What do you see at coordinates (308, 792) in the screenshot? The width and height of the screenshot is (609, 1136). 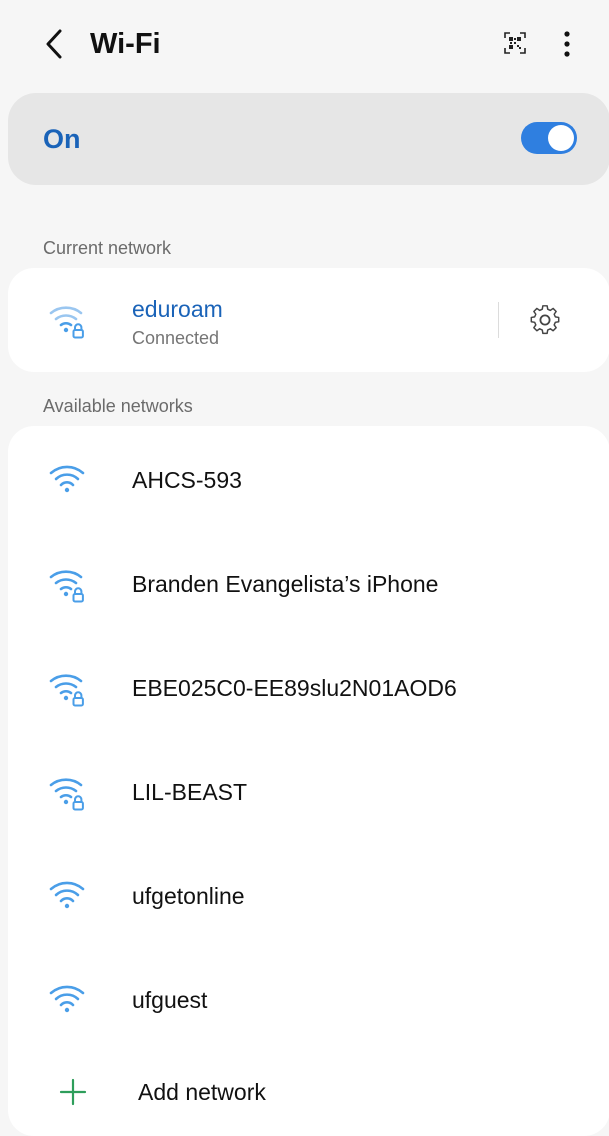 I see `network-row-lil-beast: LIL-BEAST` at bounding box center [308, 792].